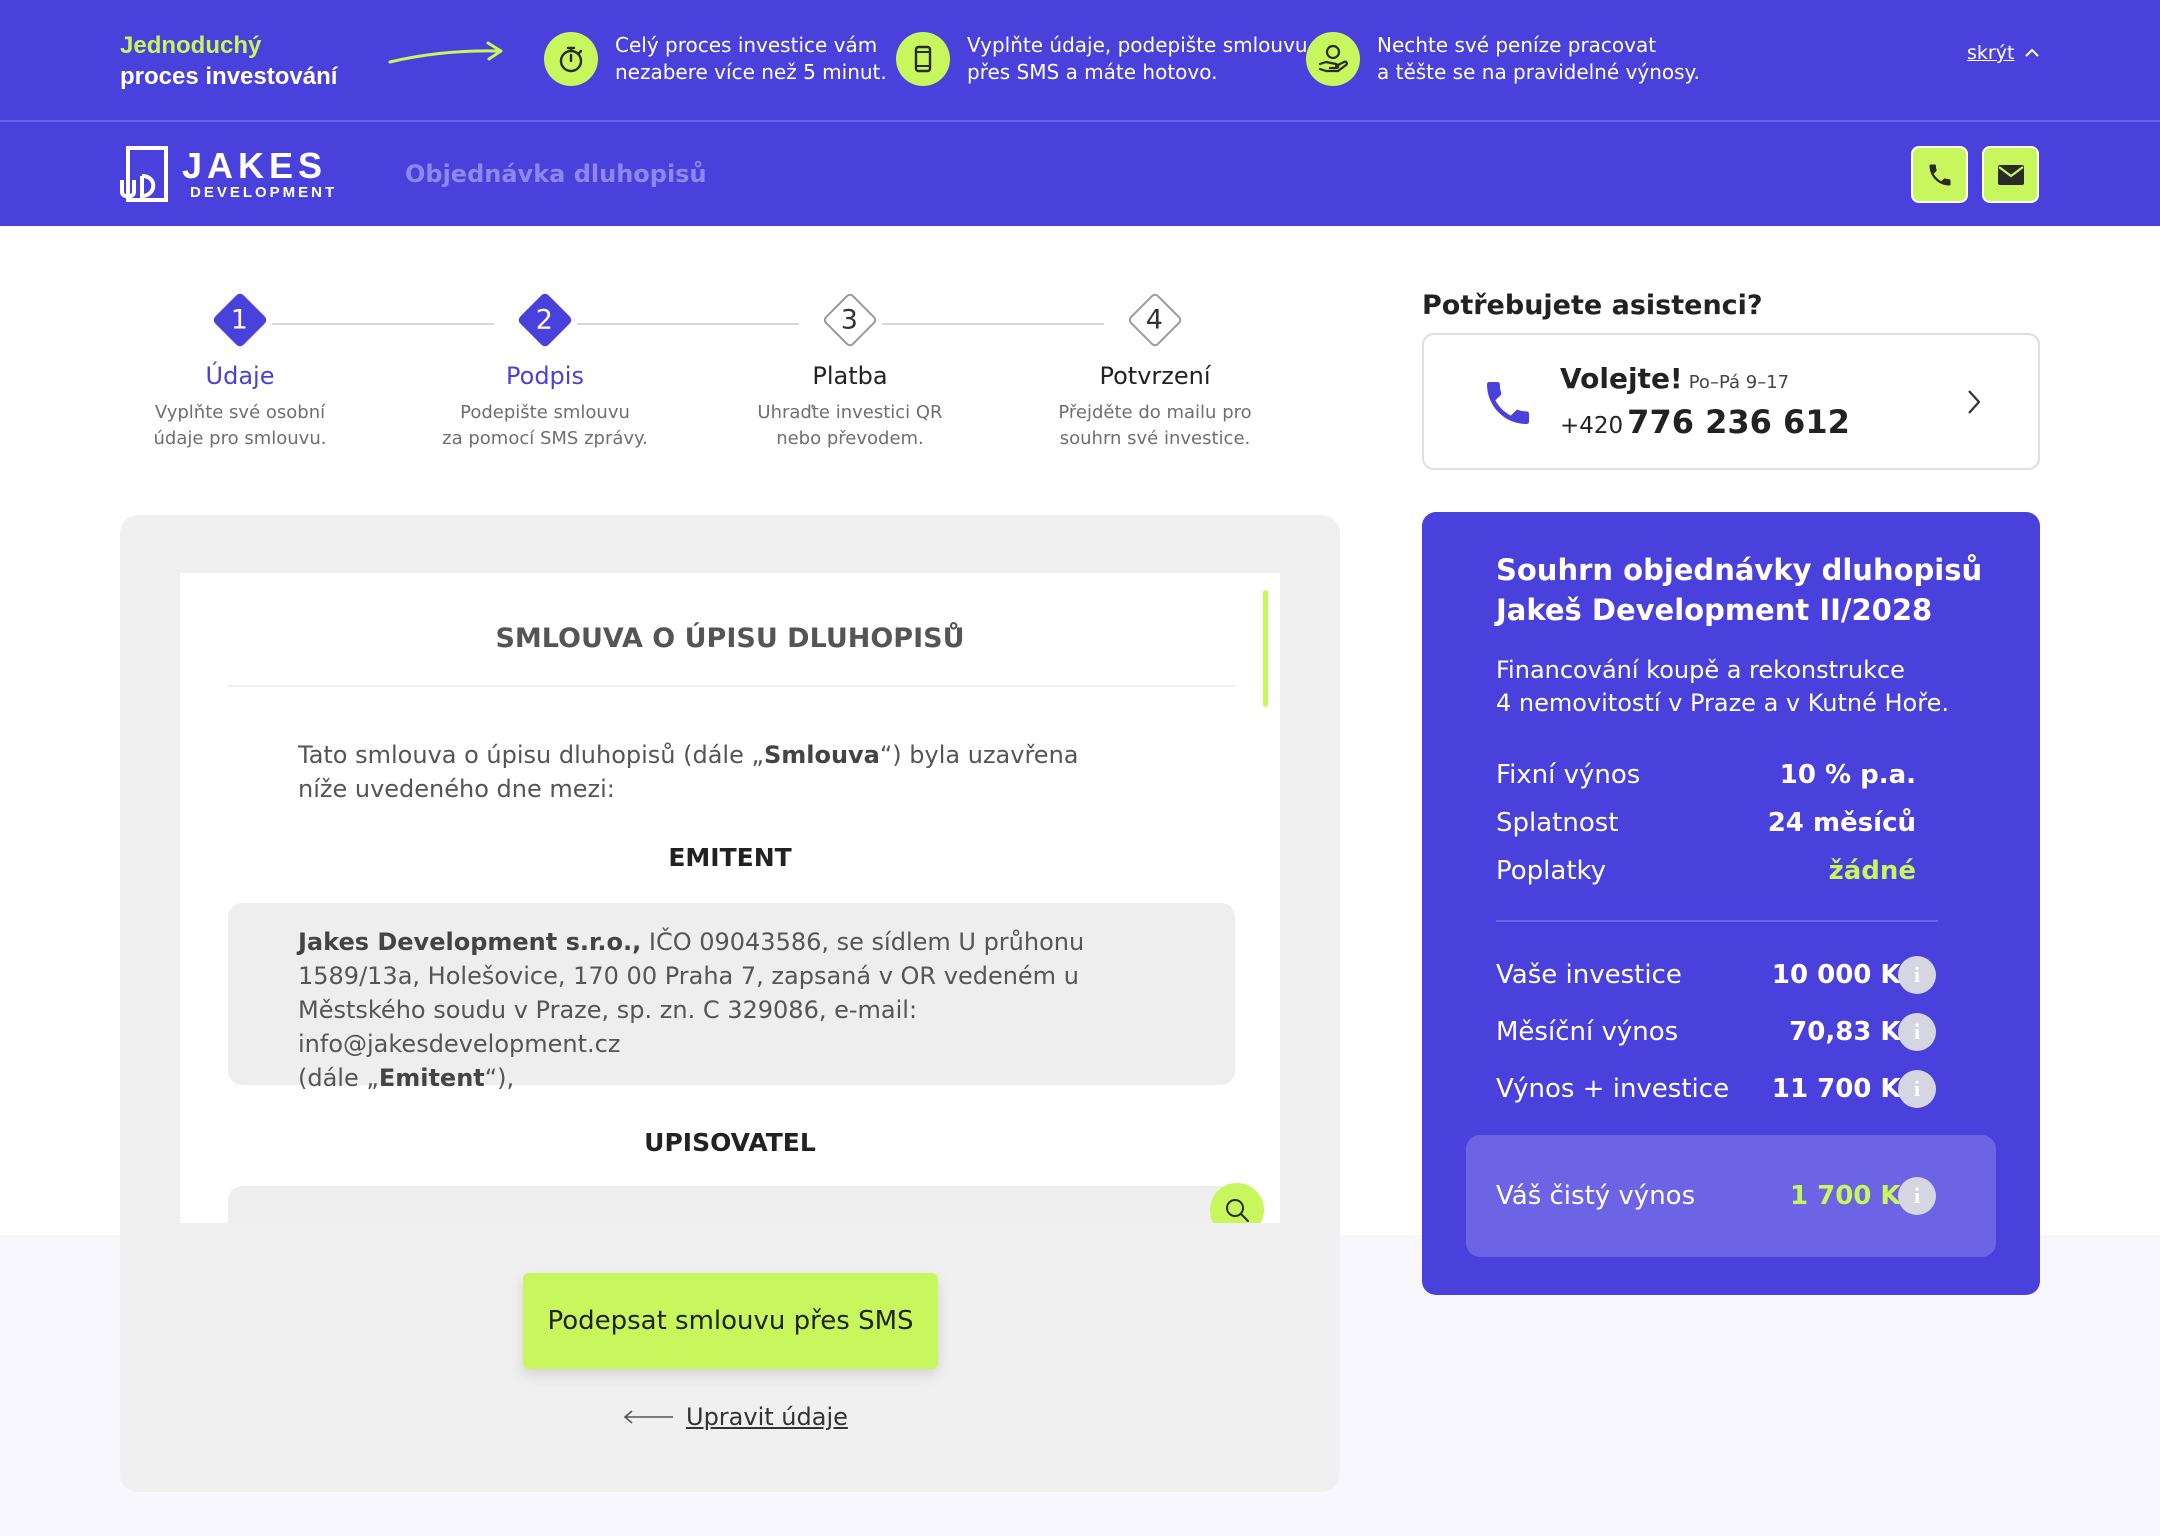 The height and width of the screenshot is (1536, 2160). What do you see at coordinates (531, 755) in the screenshot?
I see `intro-text: Tato smlouva o úpisu dluhopisů (dále „` at bounding box center [531, 755].